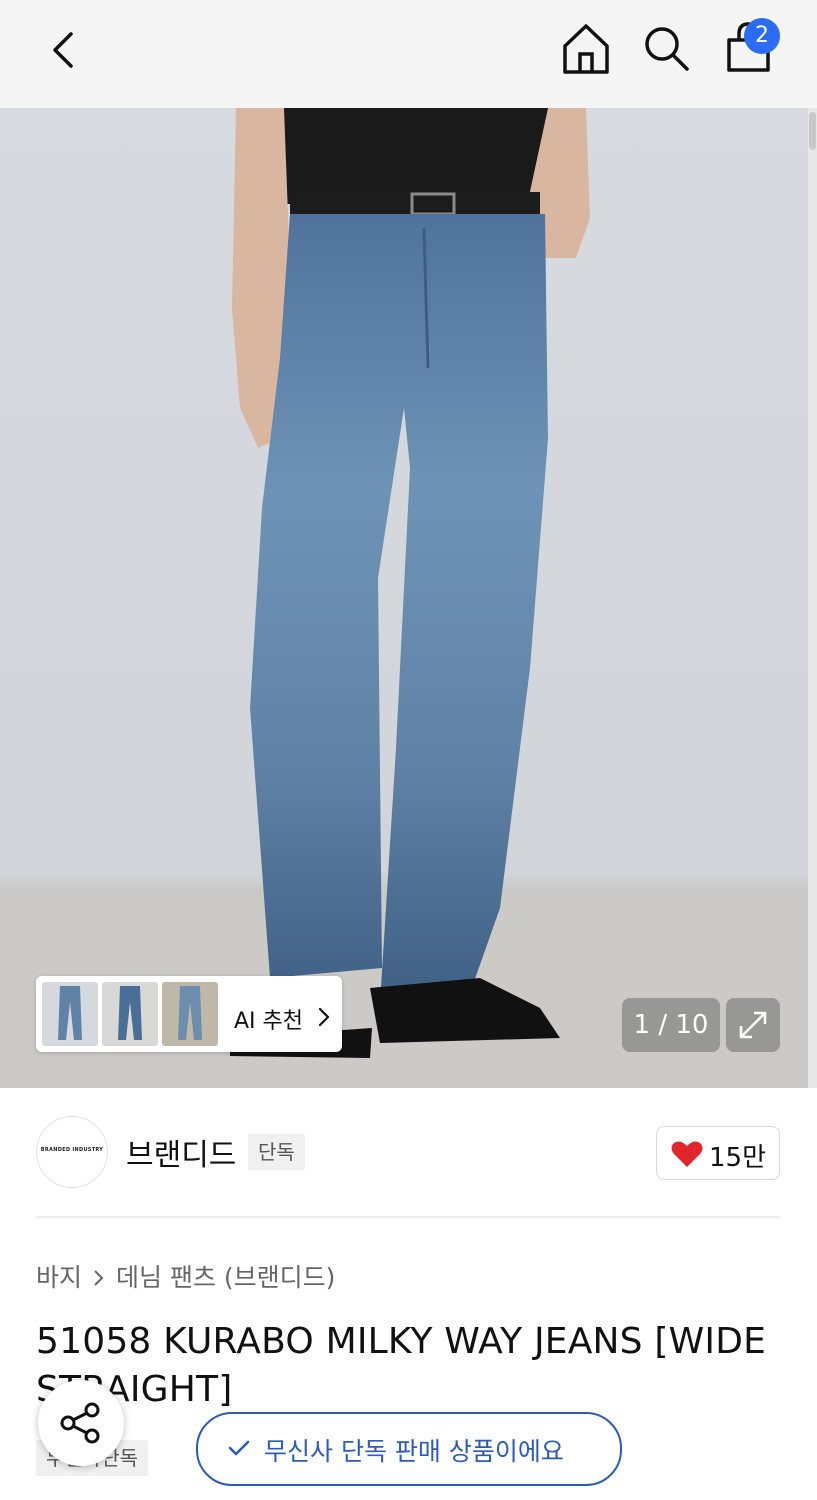  I want to click on share-button, so click(81, 1423).